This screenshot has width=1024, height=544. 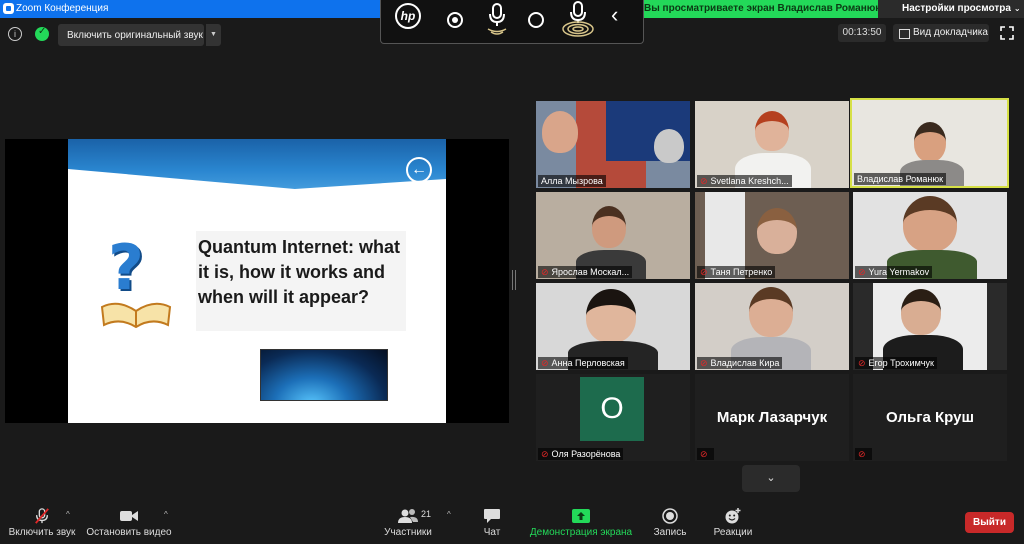 I want to click on hp-camera-toolbar: hp ‹, so click(x=512, y=22).